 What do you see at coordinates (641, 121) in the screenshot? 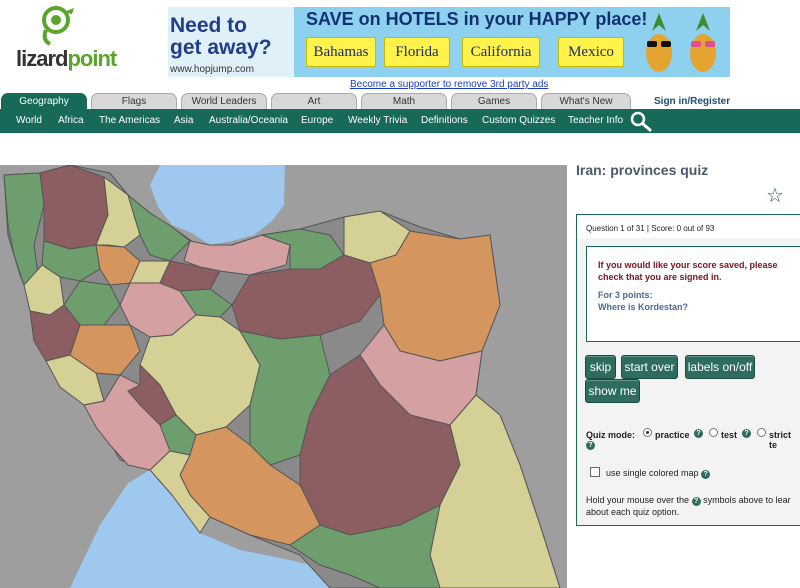
I see `search-icon` at bounding box center [641, 121].